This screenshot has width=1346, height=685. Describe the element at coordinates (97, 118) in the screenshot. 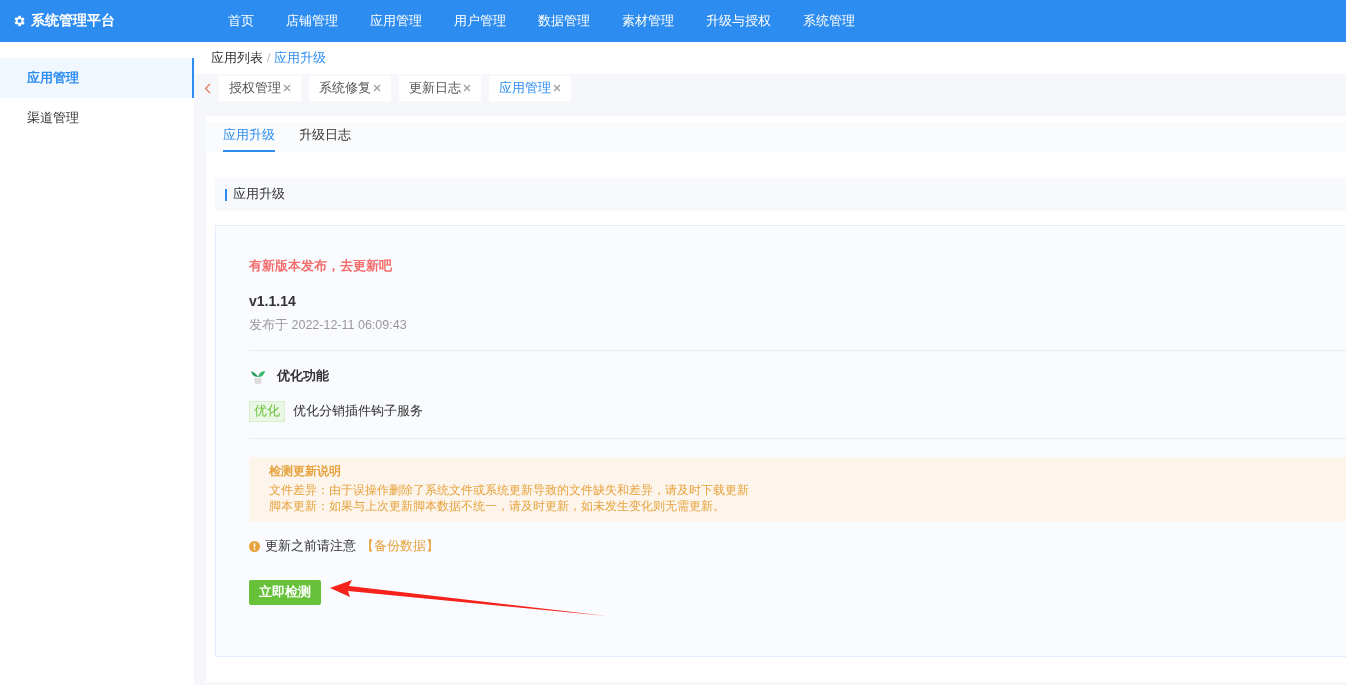

I see `sidebar-item: 渠道管理` at that location.